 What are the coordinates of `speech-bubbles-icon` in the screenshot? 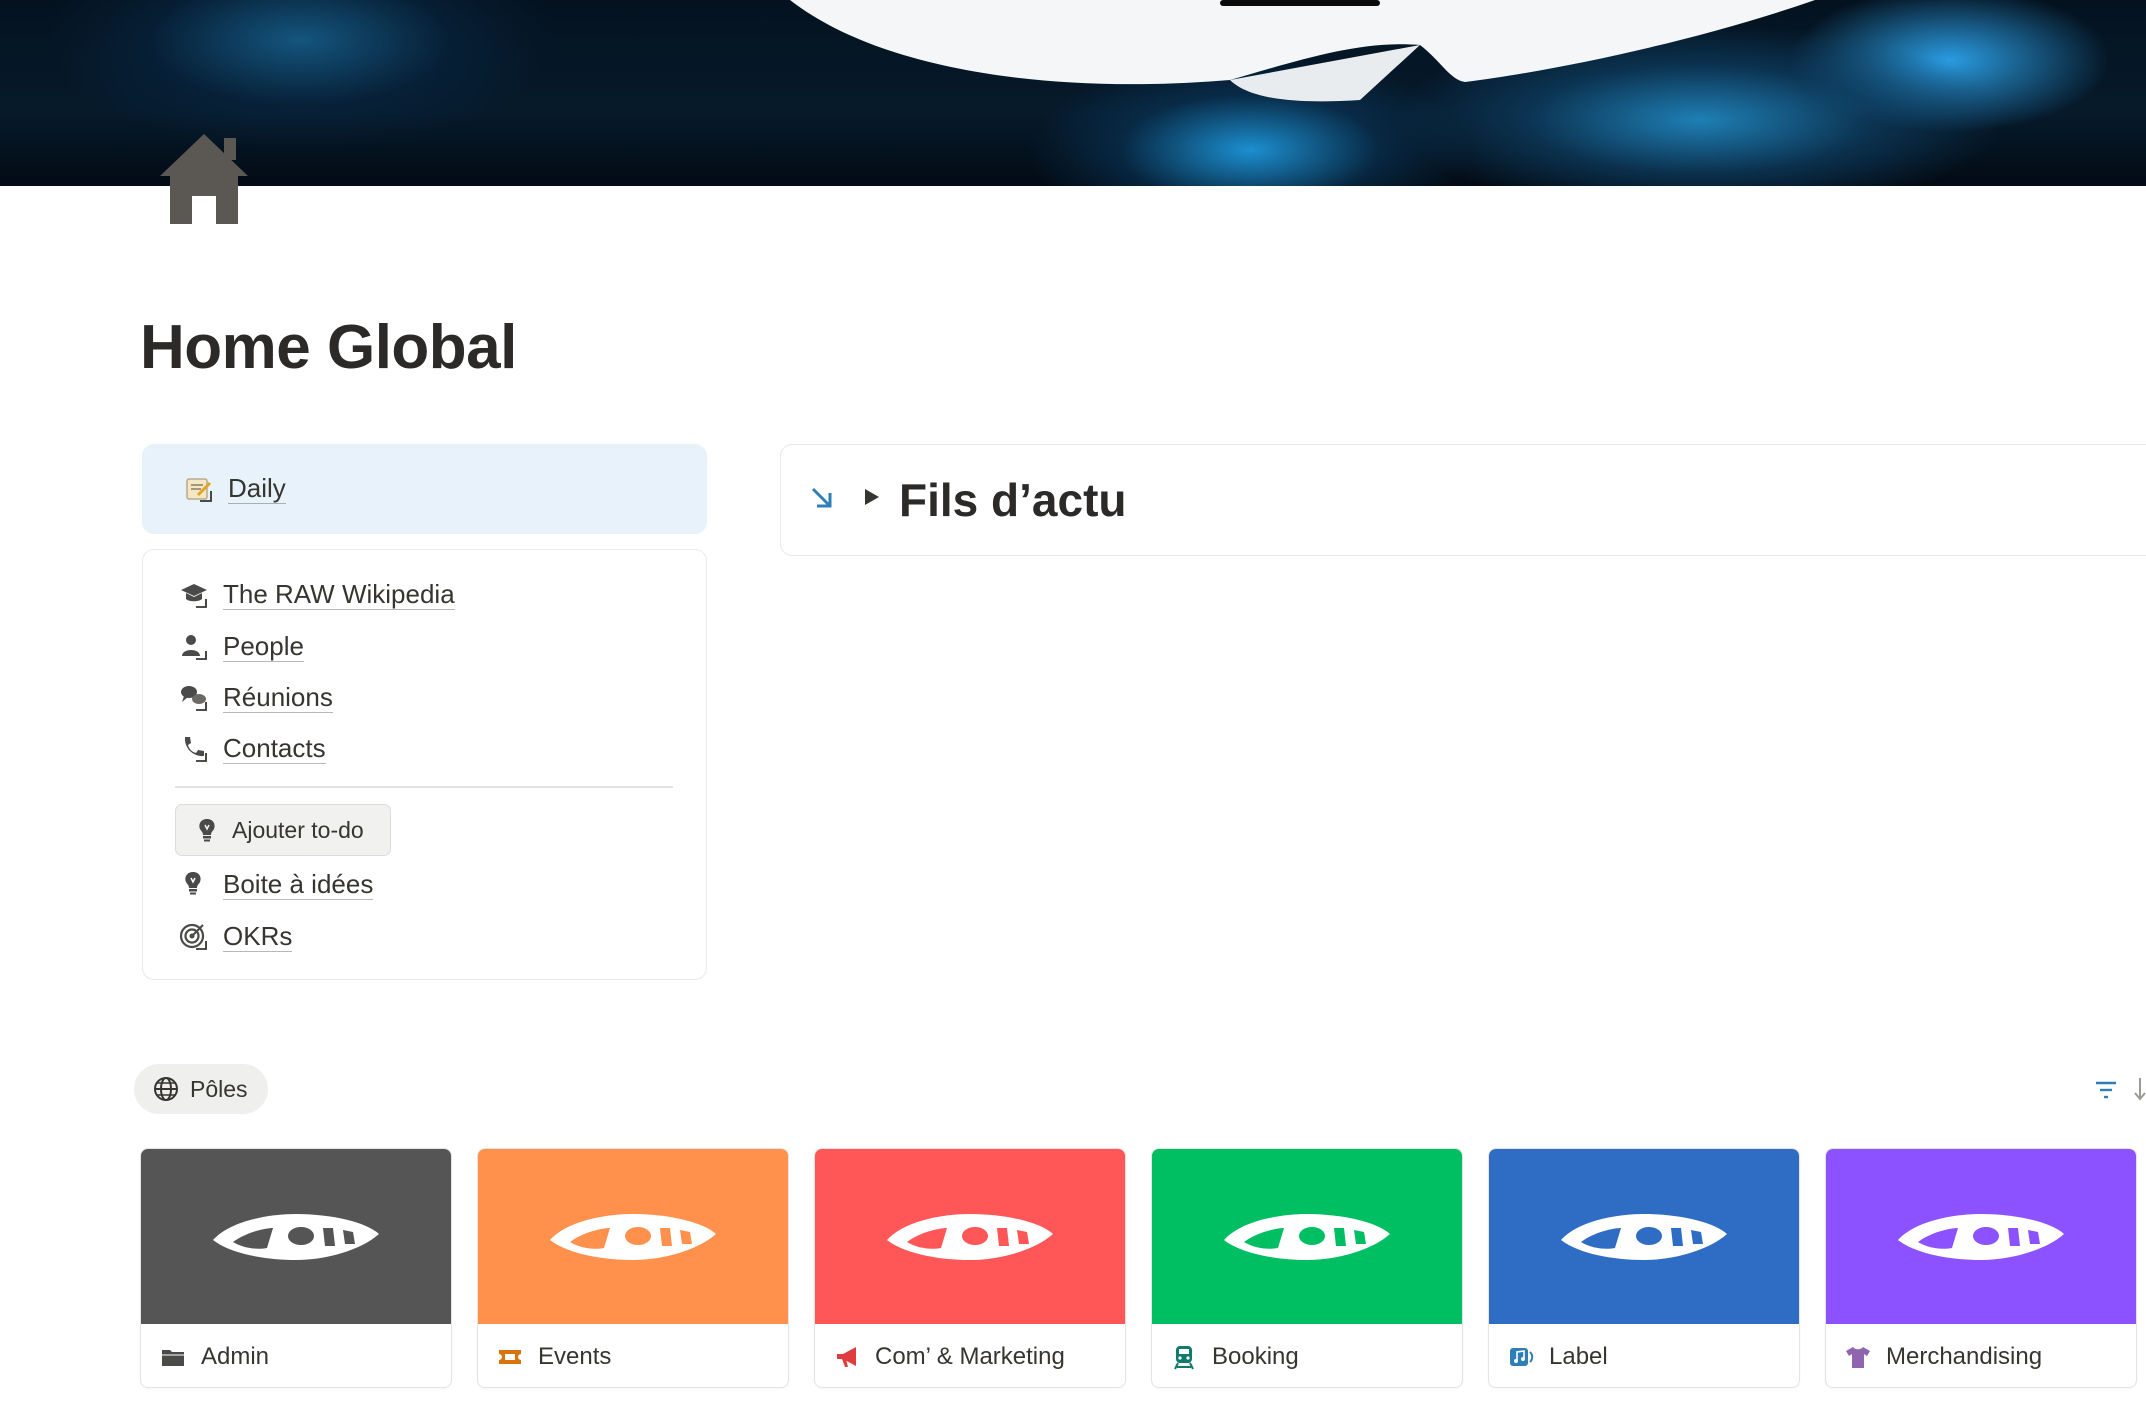 It's located at (194, 698).